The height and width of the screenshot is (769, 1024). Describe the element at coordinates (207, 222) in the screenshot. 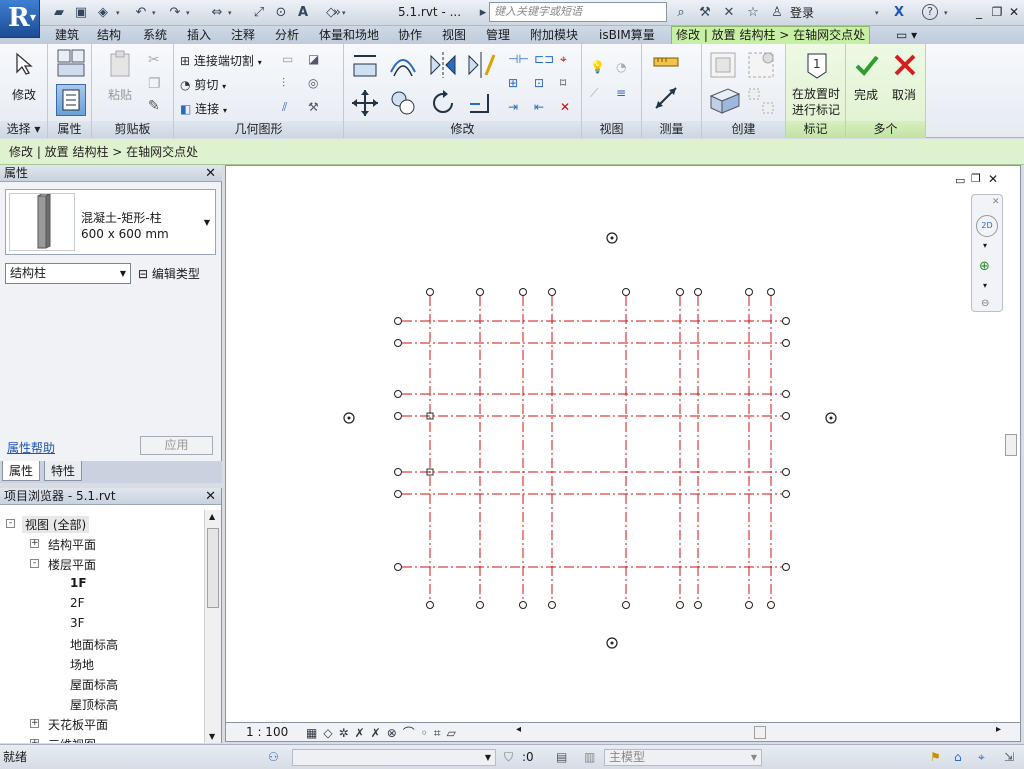

I see `chevron-down-icon: ▼` at that location.